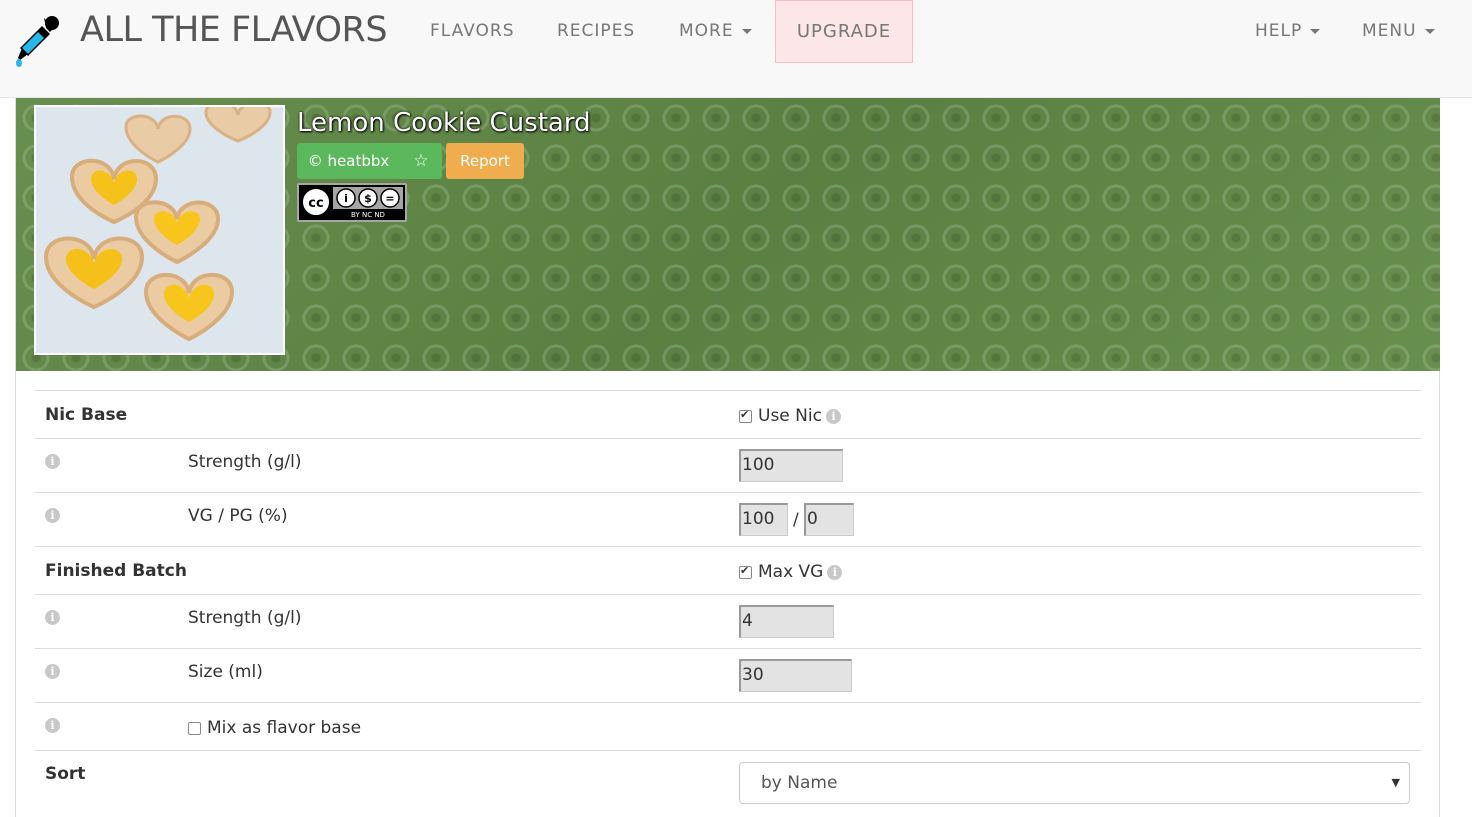 The width and height of the screenshot is (1472, 817). Describe the element at coordinates (194, 728) in the screenshot. I see `flavor-base-checkbox` at that location.